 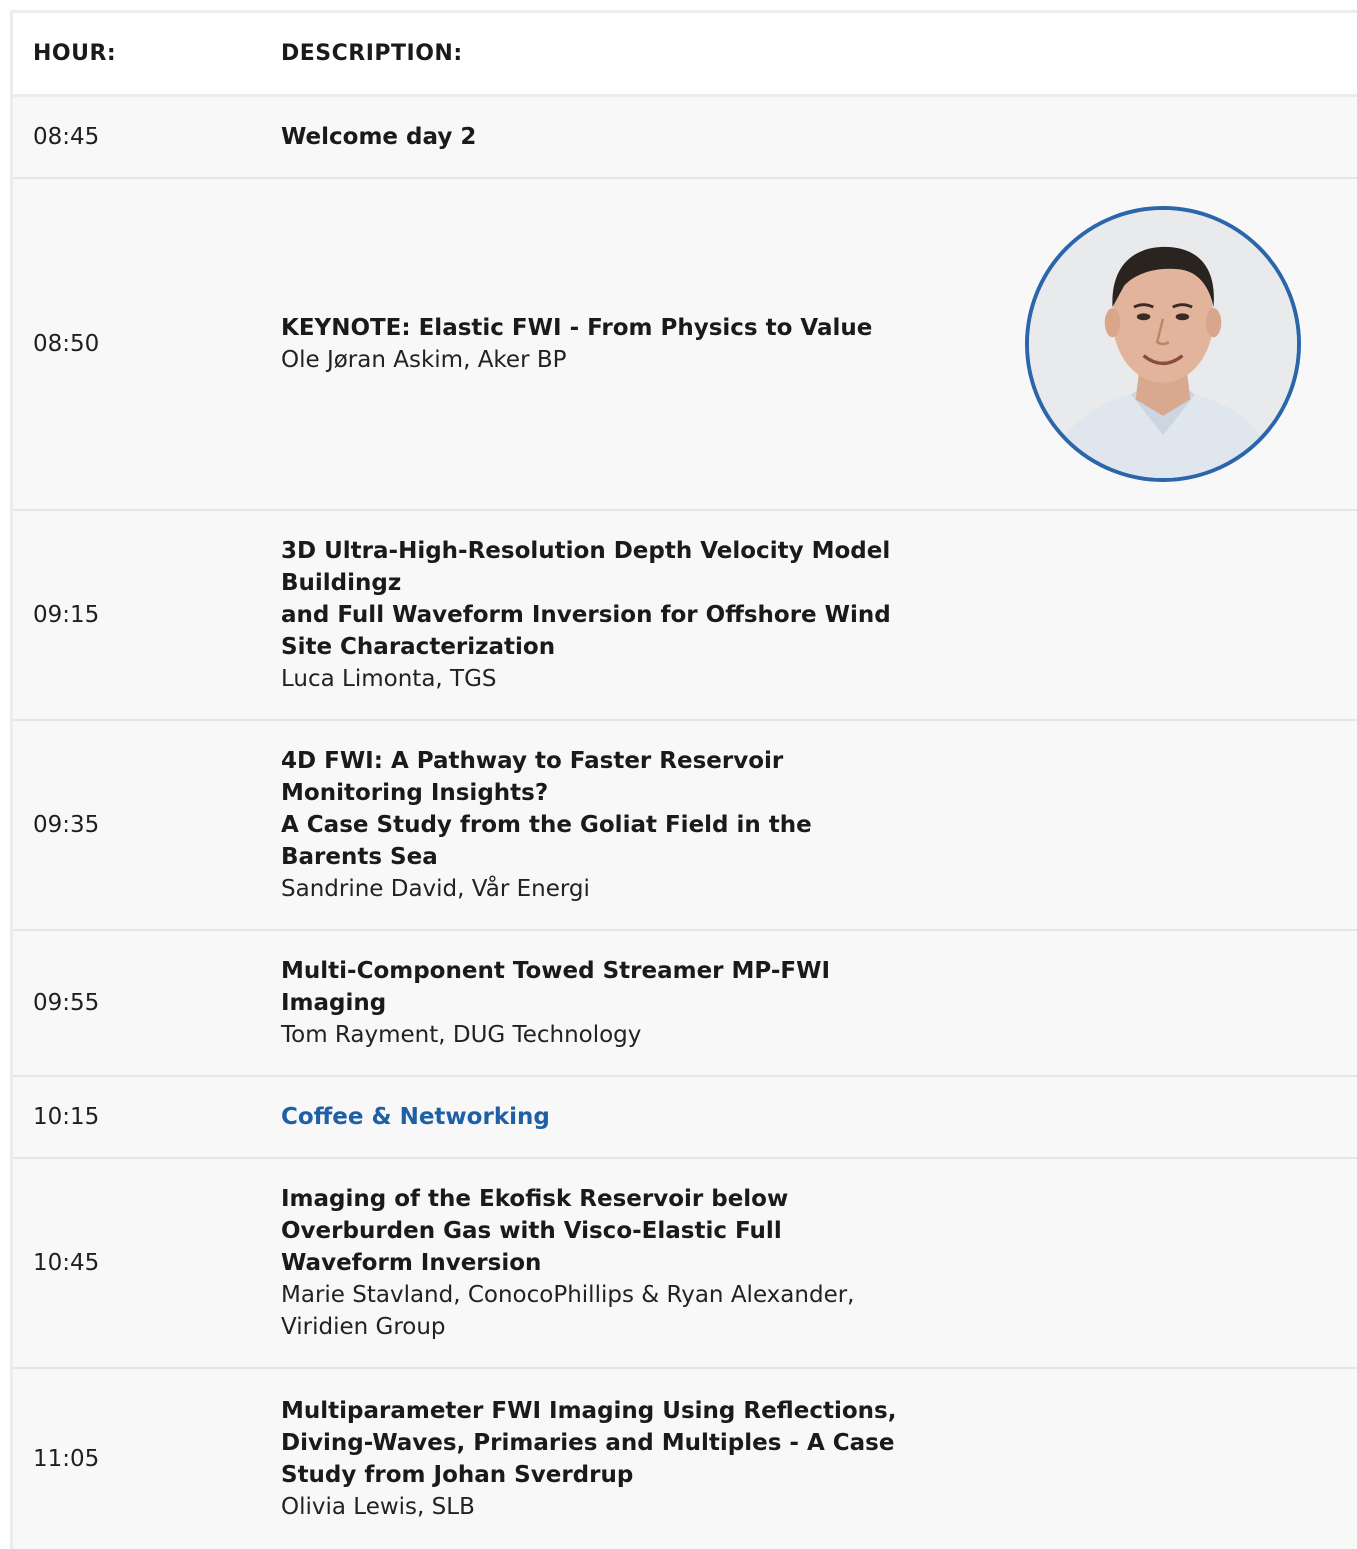 I want to click on session-speaker: Olivia Lewis, SLB, so click(x=378, y=1507).